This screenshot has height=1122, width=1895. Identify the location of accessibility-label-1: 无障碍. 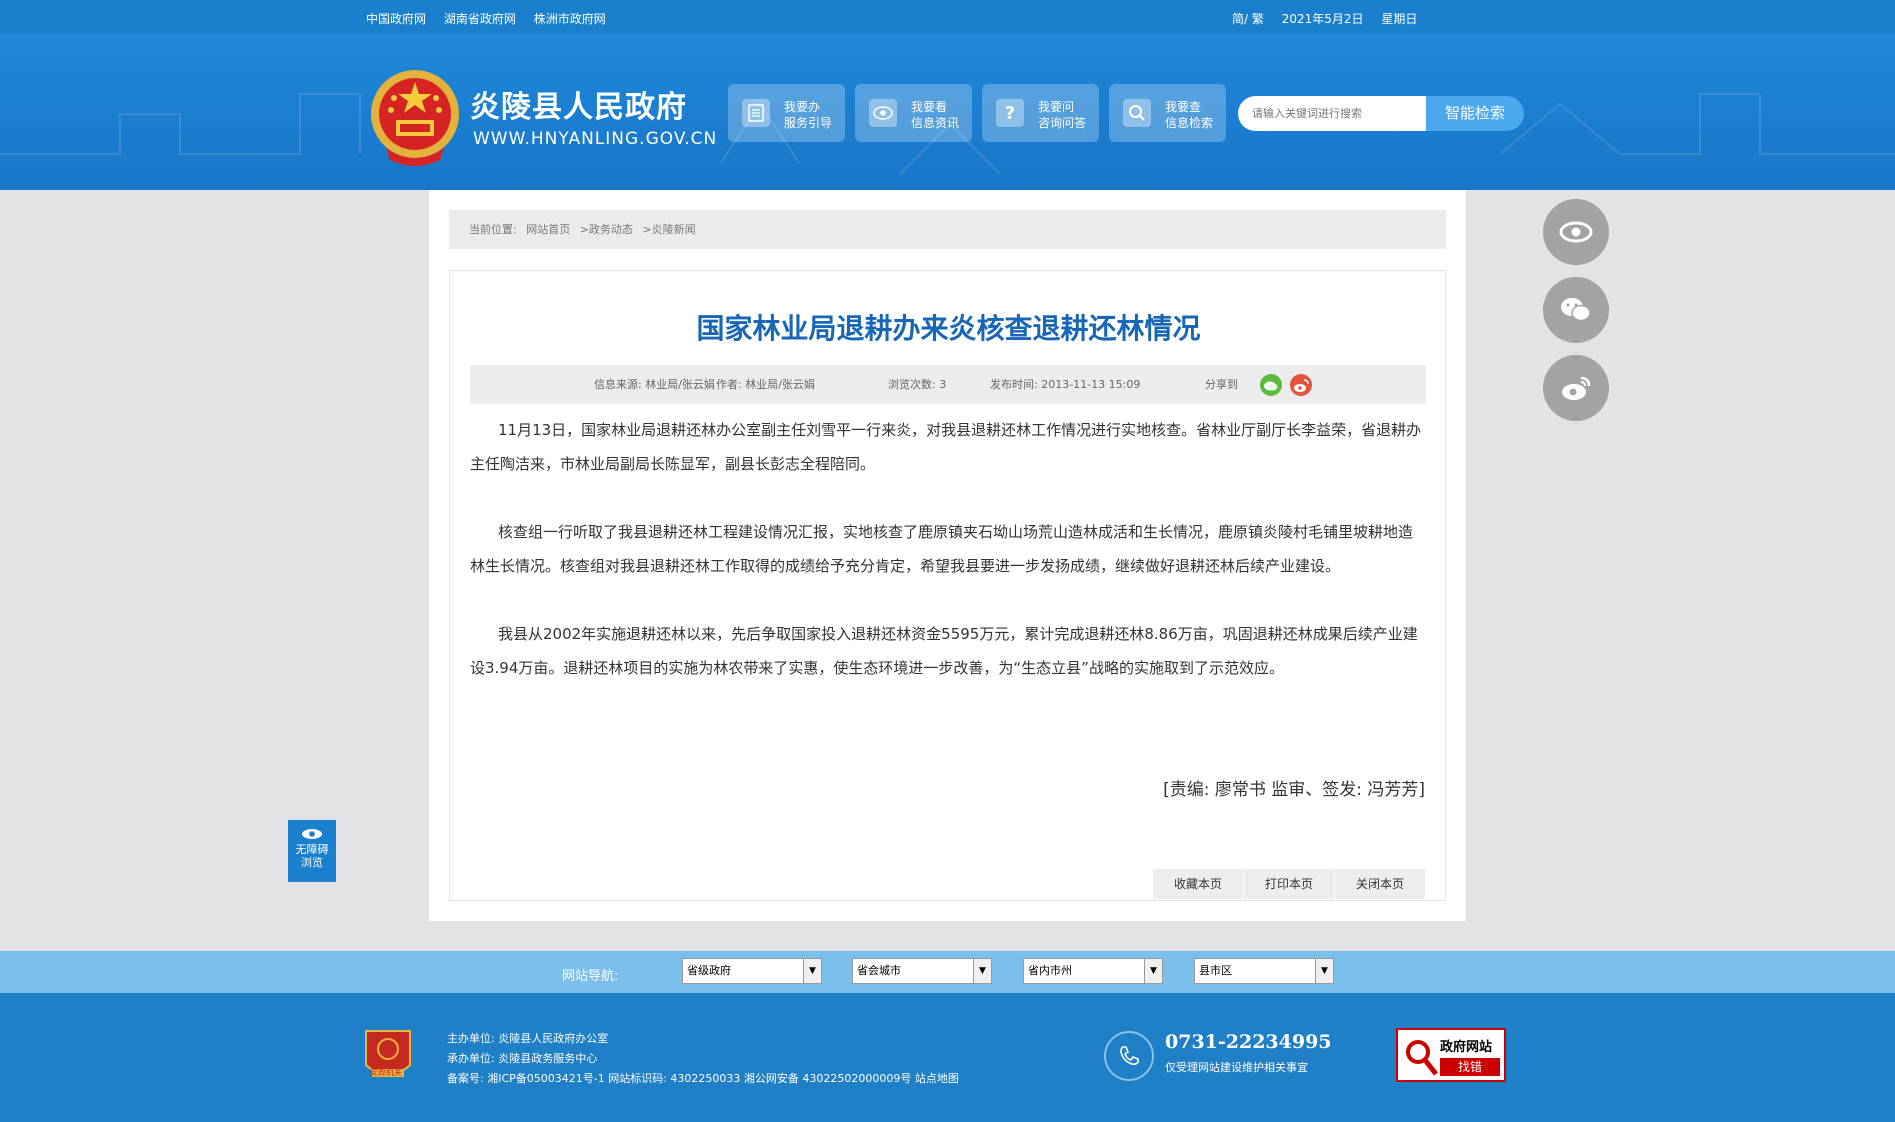
(312, 849).